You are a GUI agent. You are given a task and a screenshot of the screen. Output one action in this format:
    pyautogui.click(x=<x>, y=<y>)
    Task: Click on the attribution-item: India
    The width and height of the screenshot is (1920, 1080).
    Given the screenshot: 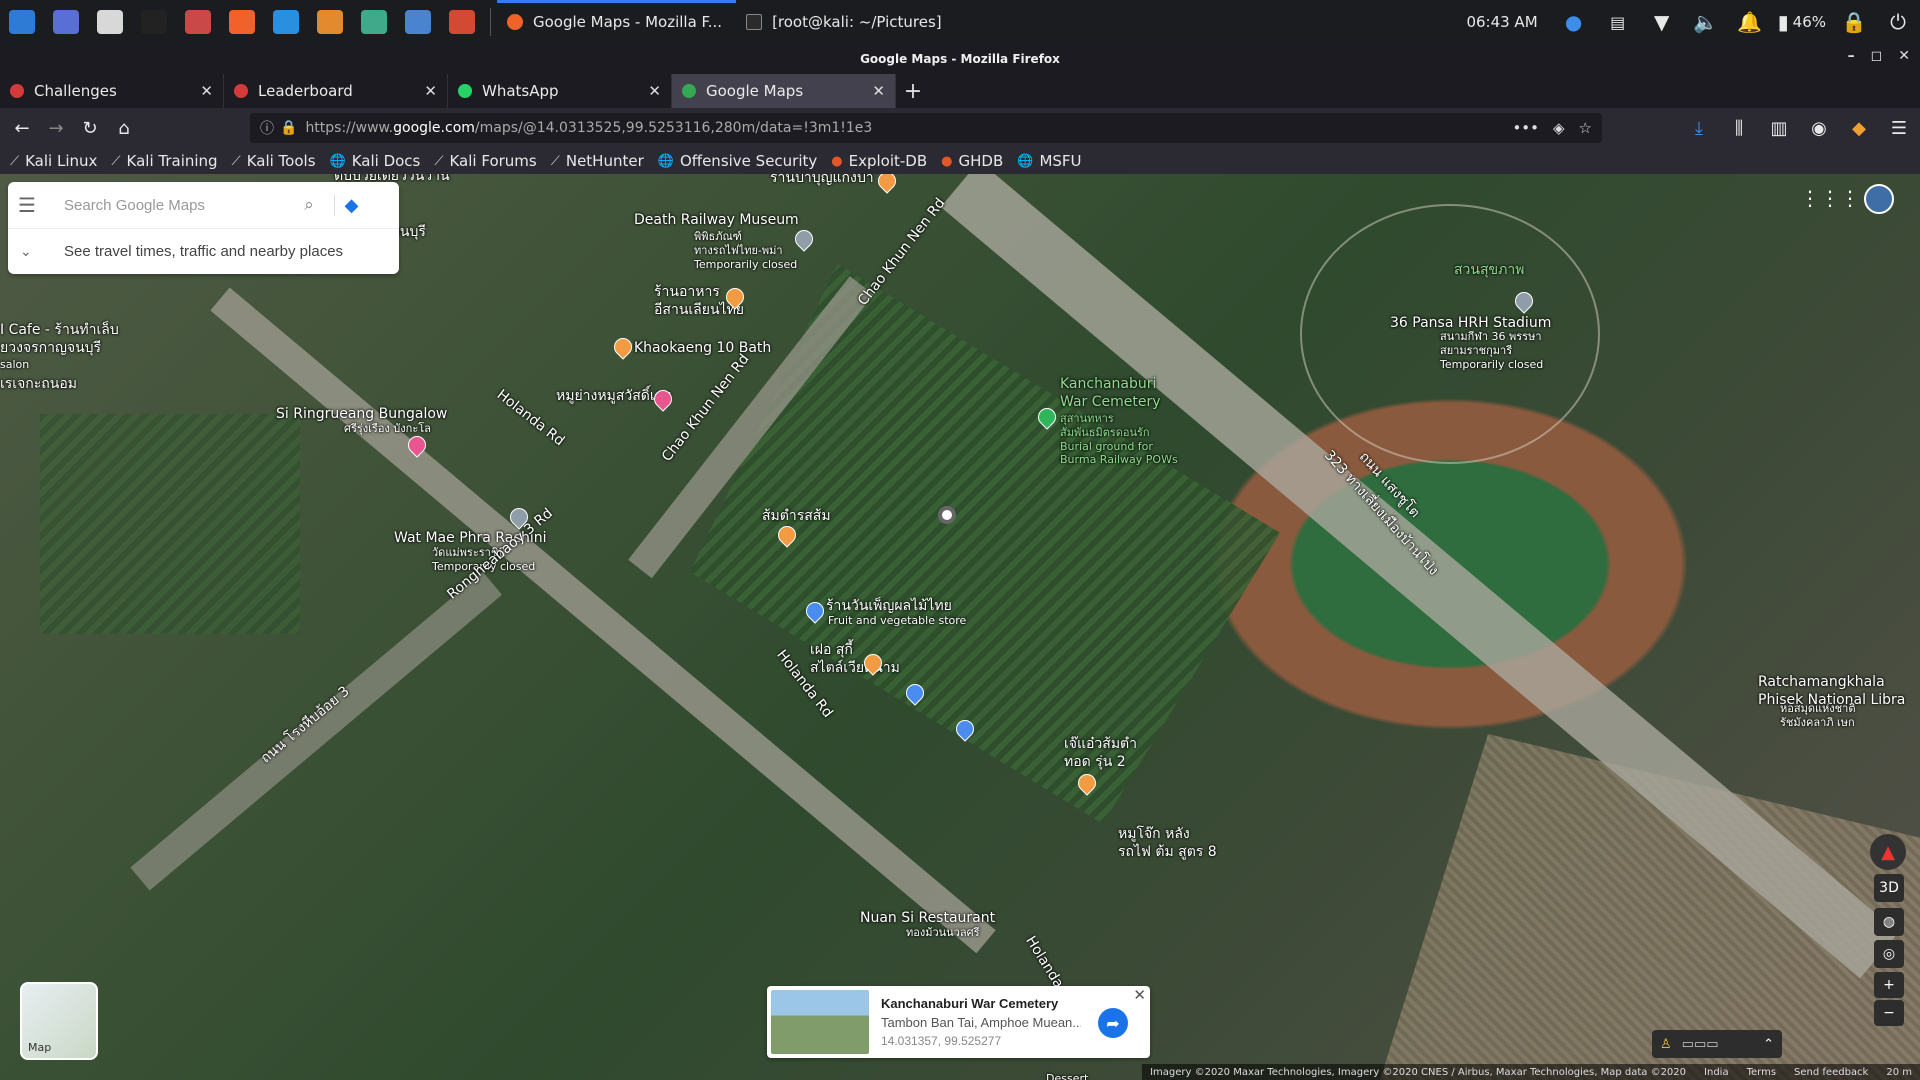 What is the action you would take?
    pyautogui.click(x=1716, y=1072)
    